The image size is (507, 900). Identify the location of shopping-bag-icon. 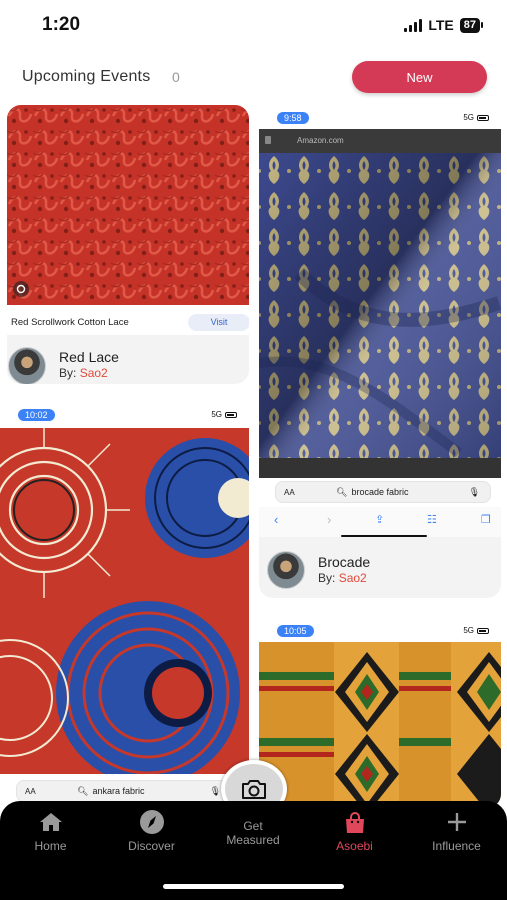
(354, 822).